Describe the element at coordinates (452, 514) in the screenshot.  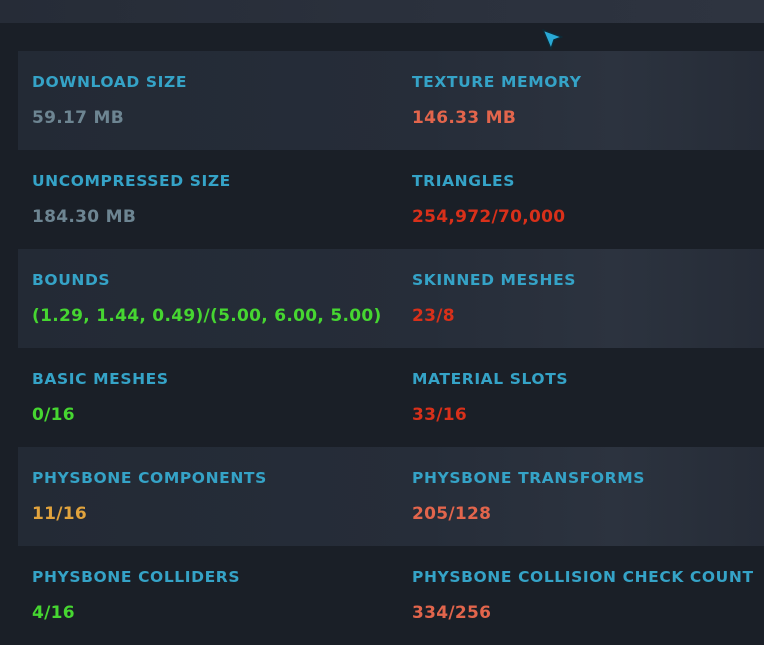
I see `stat-value: 205/128` at that location.